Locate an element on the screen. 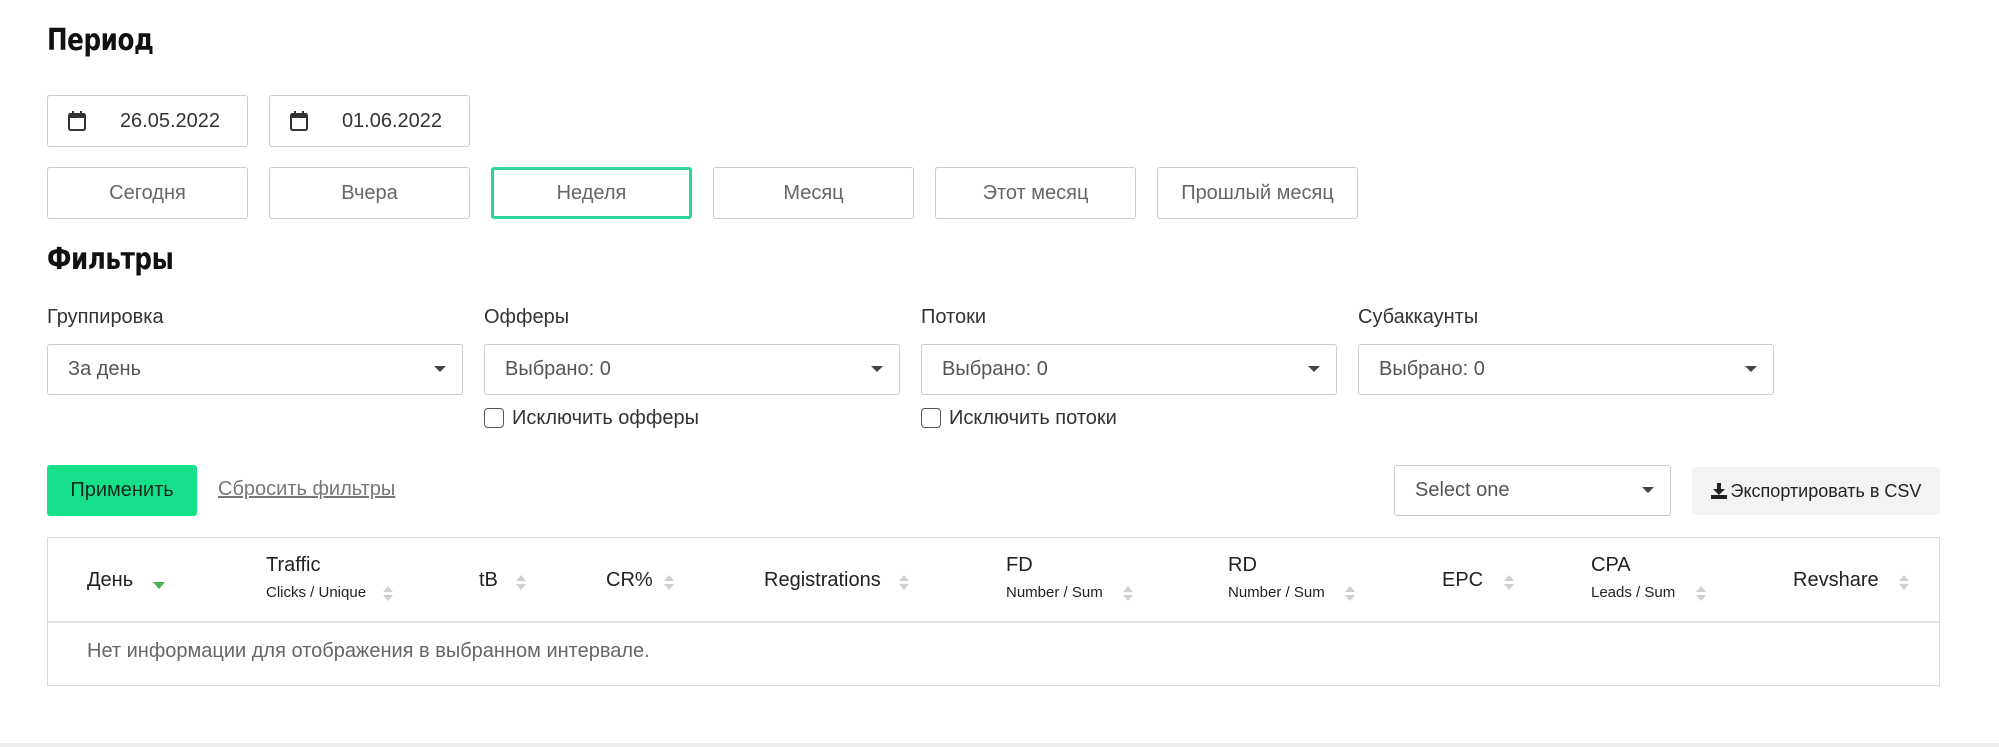  column-header-rd: RD Number / Sum is located at coordinates (1298, 580).